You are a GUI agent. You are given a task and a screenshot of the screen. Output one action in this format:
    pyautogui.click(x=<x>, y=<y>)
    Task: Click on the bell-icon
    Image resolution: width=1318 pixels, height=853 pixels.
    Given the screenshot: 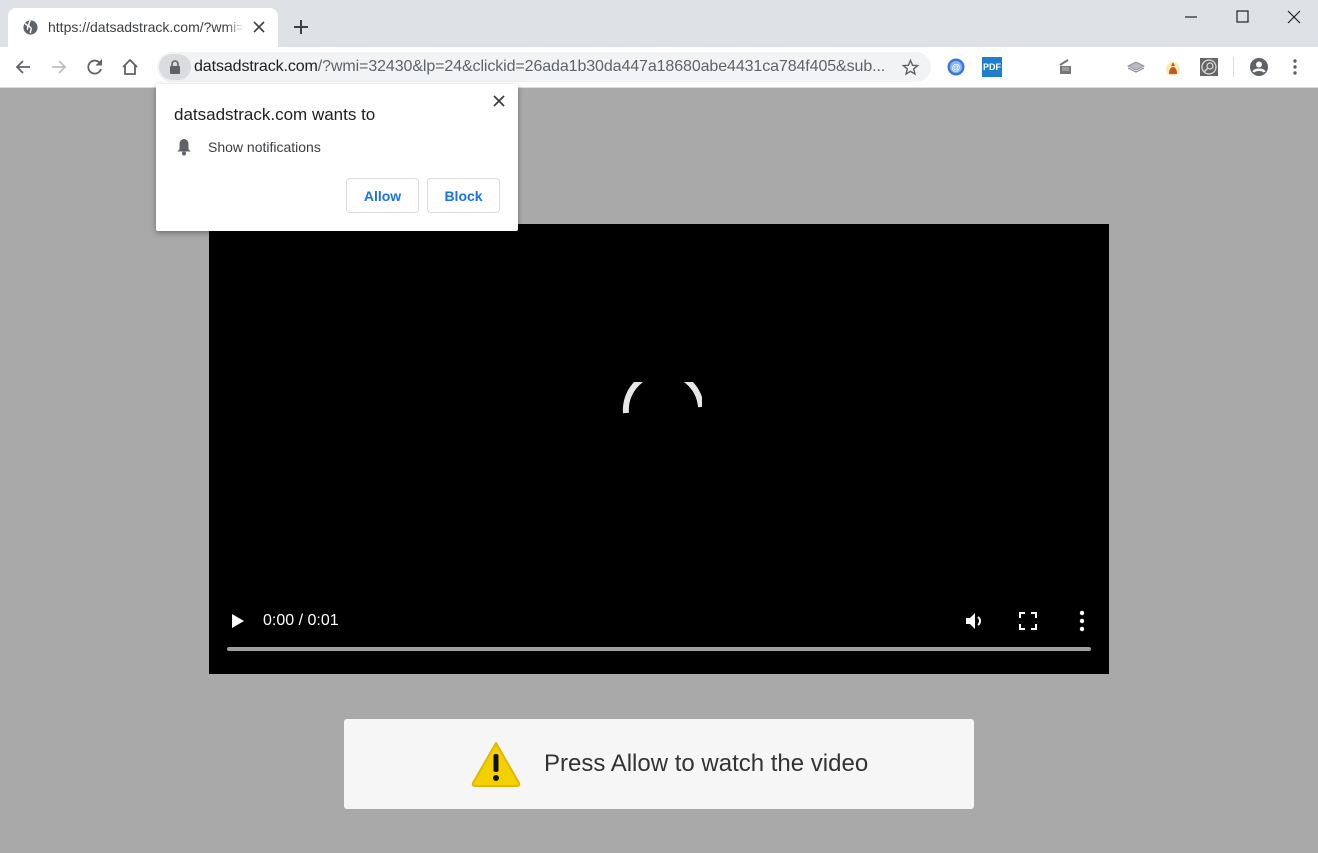 What is the action you would take?
    pyautogui.click(x=184, y=147)
    